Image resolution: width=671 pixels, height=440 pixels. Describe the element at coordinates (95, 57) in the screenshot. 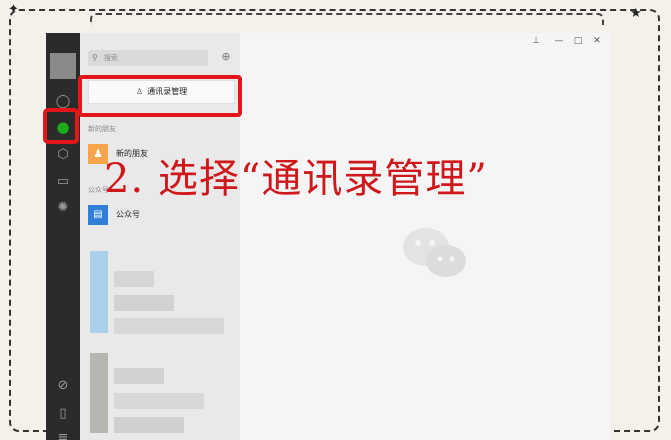

I see `search-icon: ⚲` at that location.